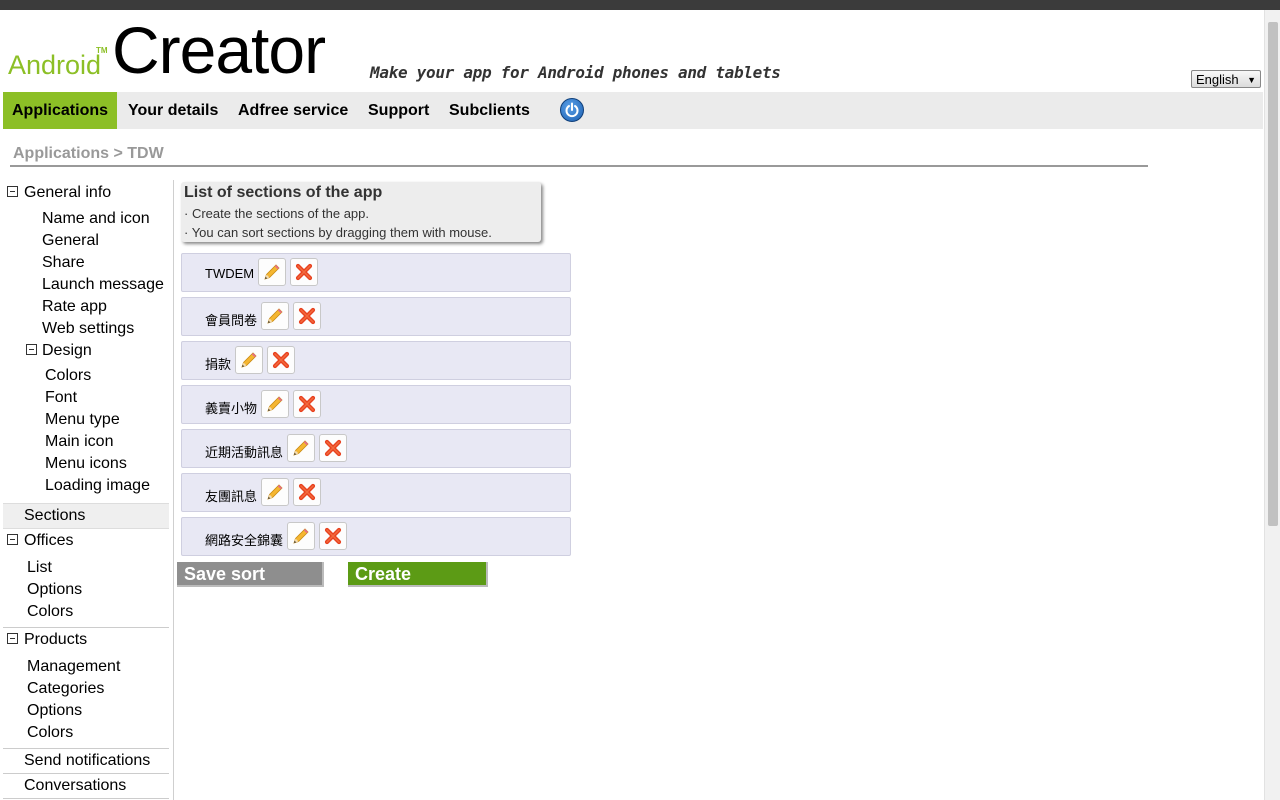 The width and height of the screenshot is (1280, 800). I want to click on sidebar-item-offices-options: Options, so click(54, 590).